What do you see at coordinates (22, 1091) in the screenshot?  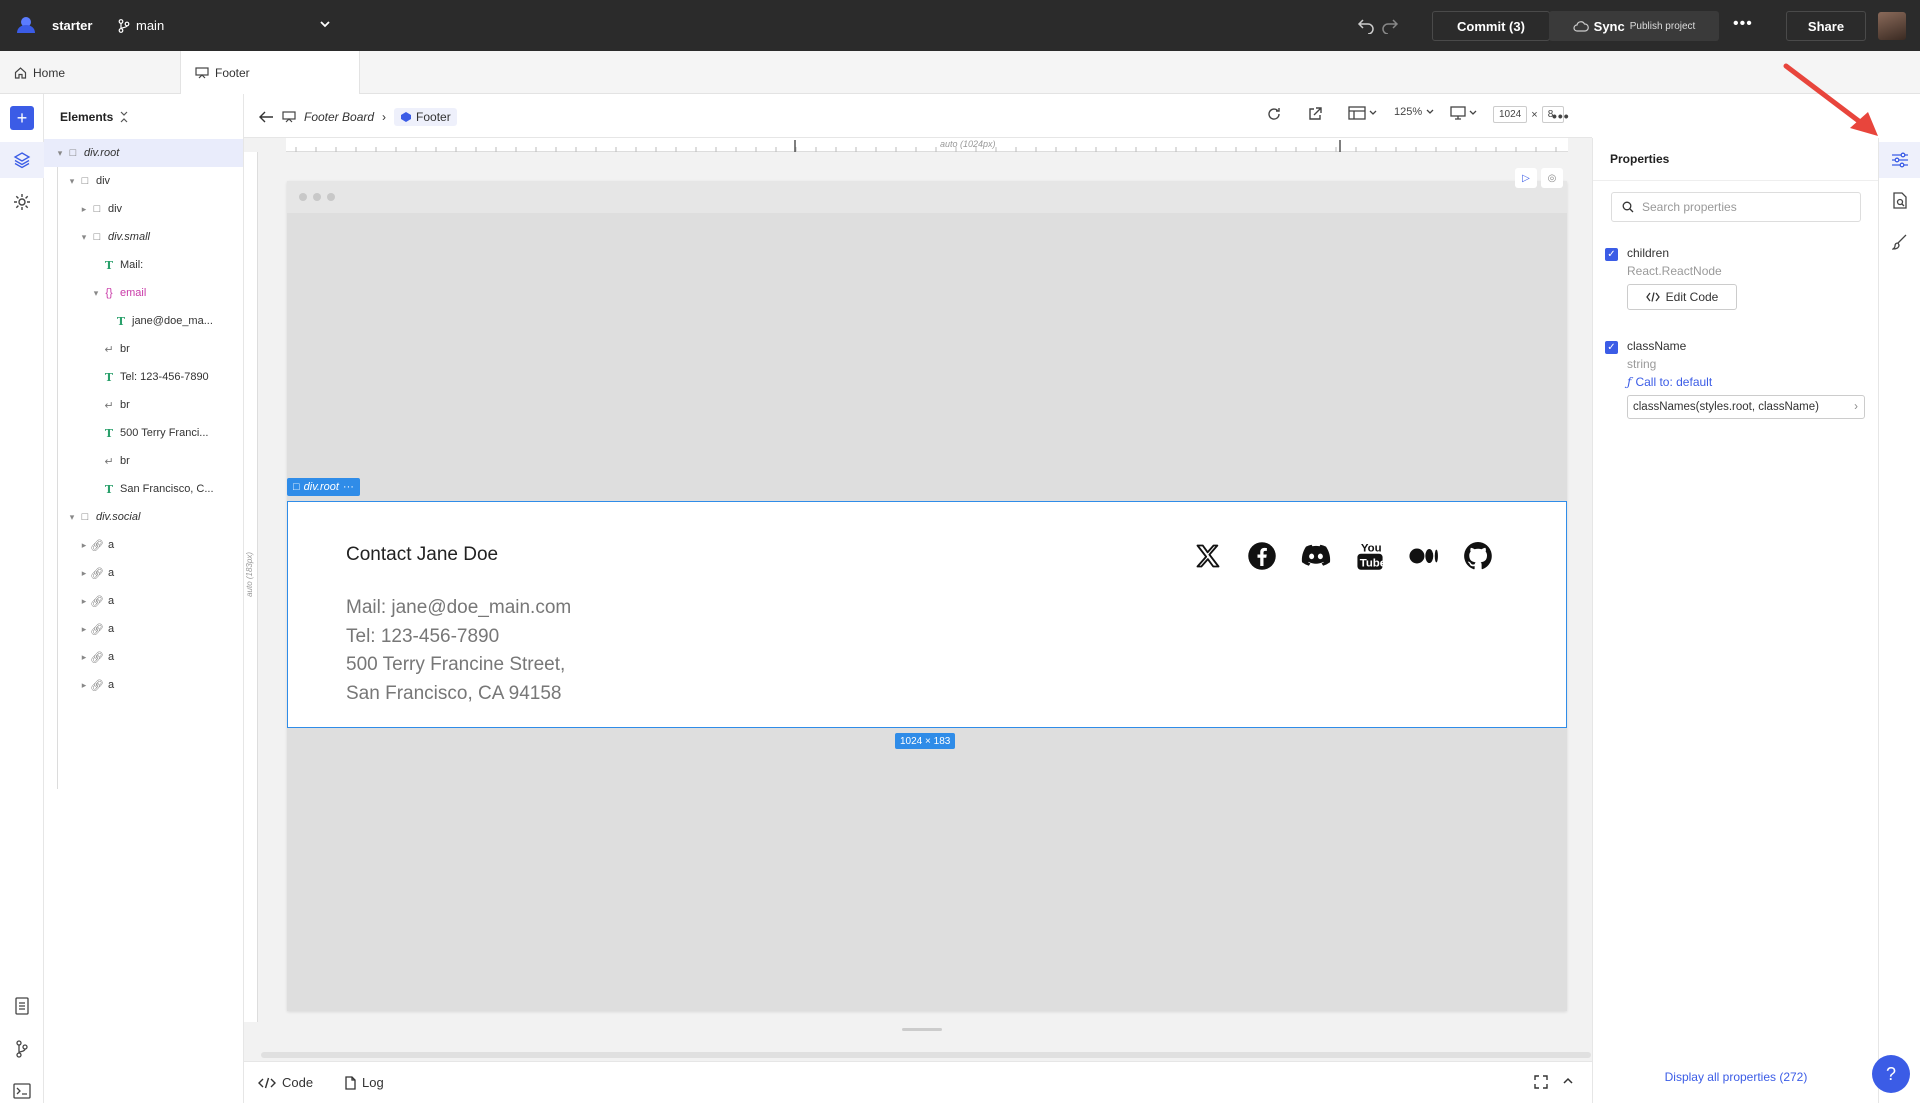 I see `terminal-icon` at bounding box center [22, 1091].